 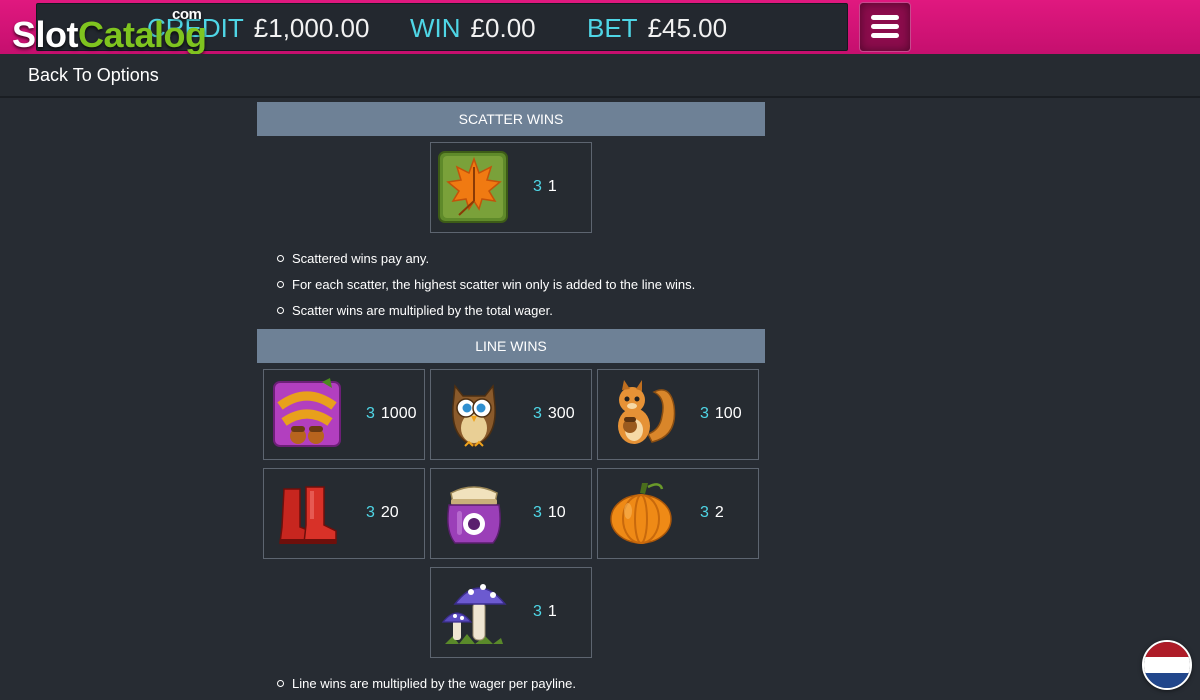 I want to click on bet-display: BET £45.00, so click(x=657, y=28).